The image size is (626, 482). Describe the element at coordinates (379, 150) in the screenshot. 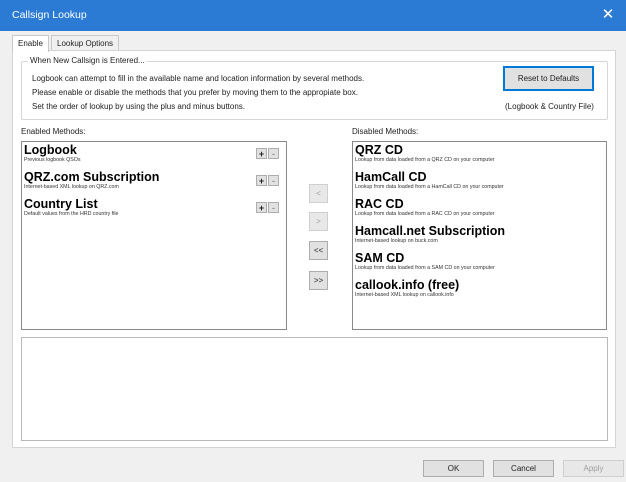

I see `method-name: QRZ CD` at that location.